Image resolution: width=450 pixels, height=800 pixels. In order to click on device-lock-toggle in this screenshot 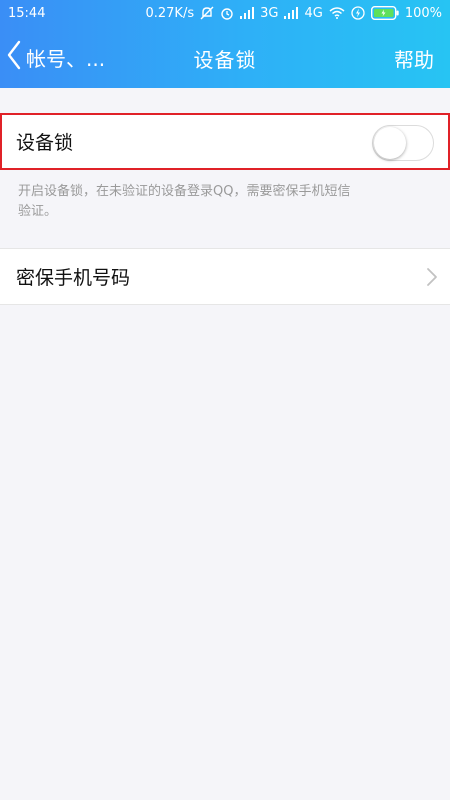, I will do `click(403, 143)`.